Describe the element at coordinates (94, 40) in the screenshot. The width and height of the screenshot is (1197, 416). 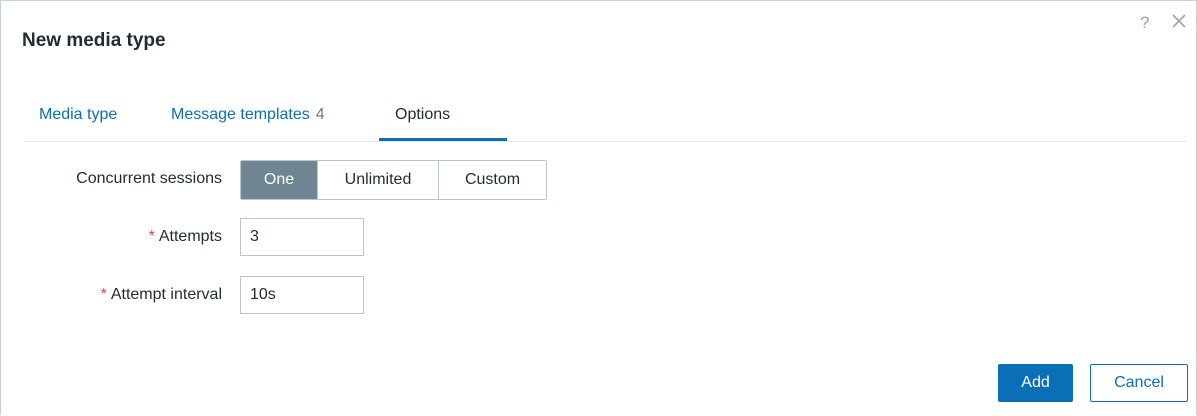
I see `dialog-title: New media type` at that location.